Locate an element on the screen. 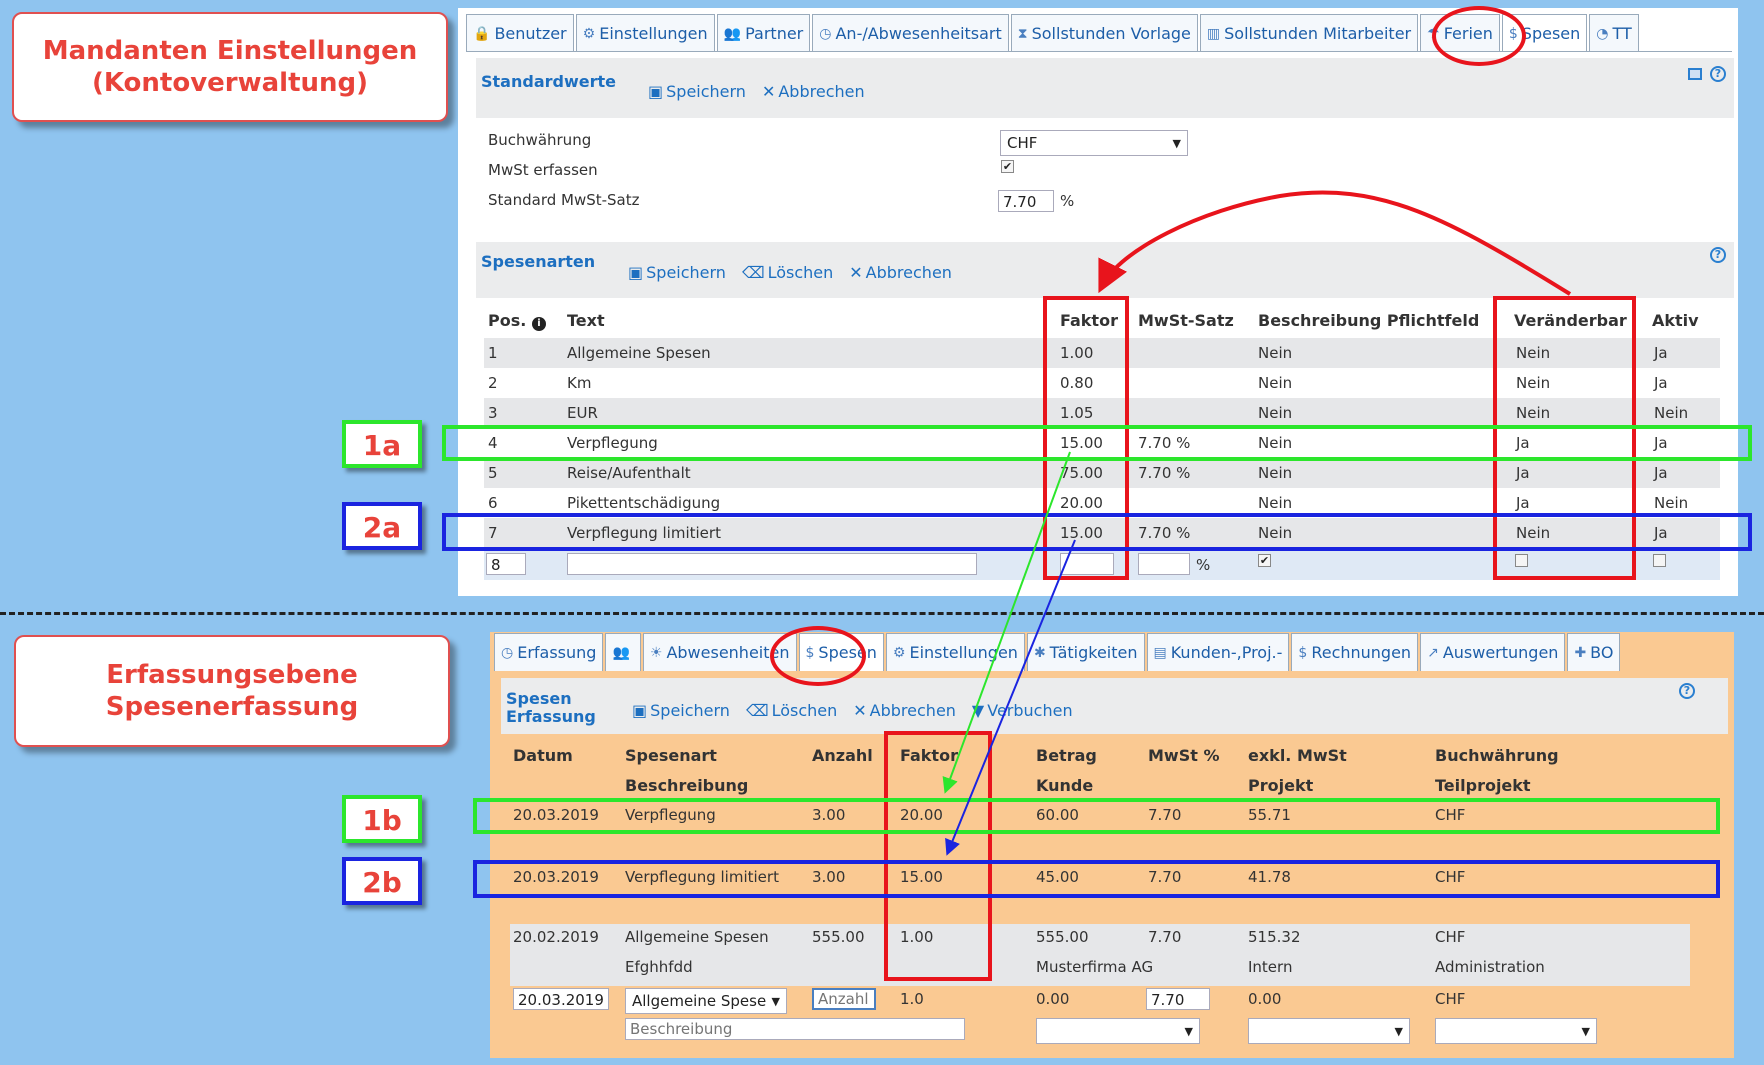  arrow-veraenderbar-to-faktor is located at coordinates (1335, 243).